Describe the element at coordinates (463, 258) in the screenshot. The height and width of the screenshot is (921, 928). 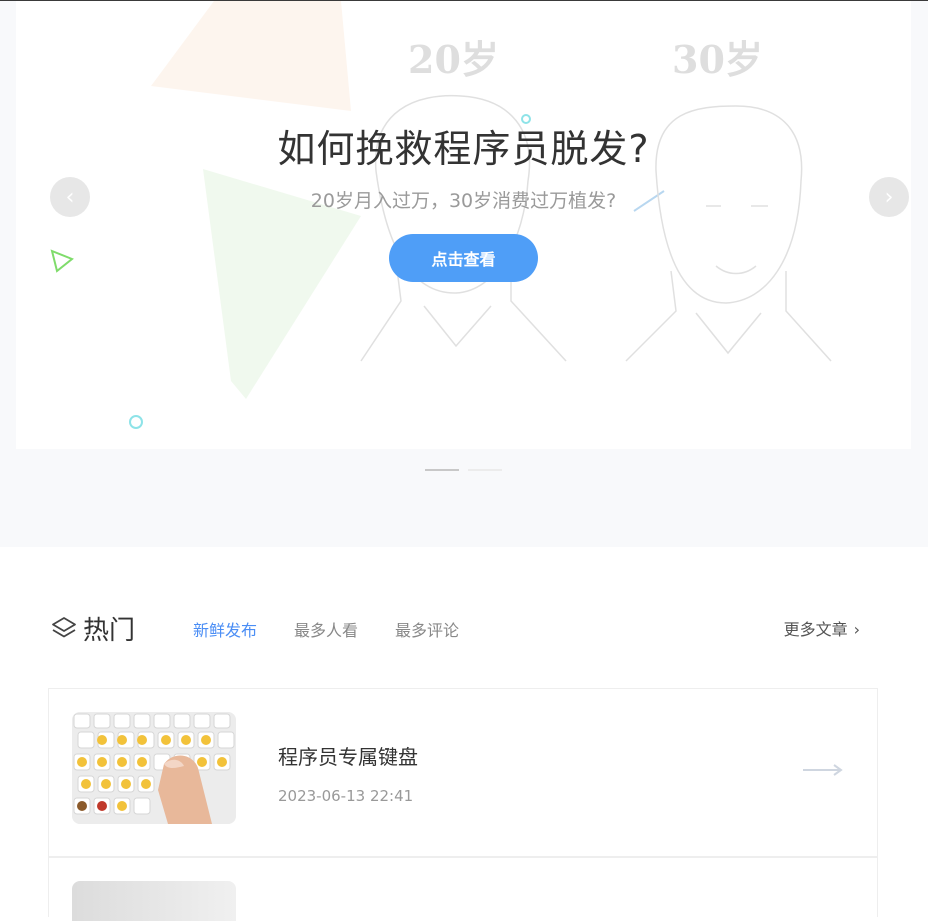
I see `view-button: 点击查看` at that location.